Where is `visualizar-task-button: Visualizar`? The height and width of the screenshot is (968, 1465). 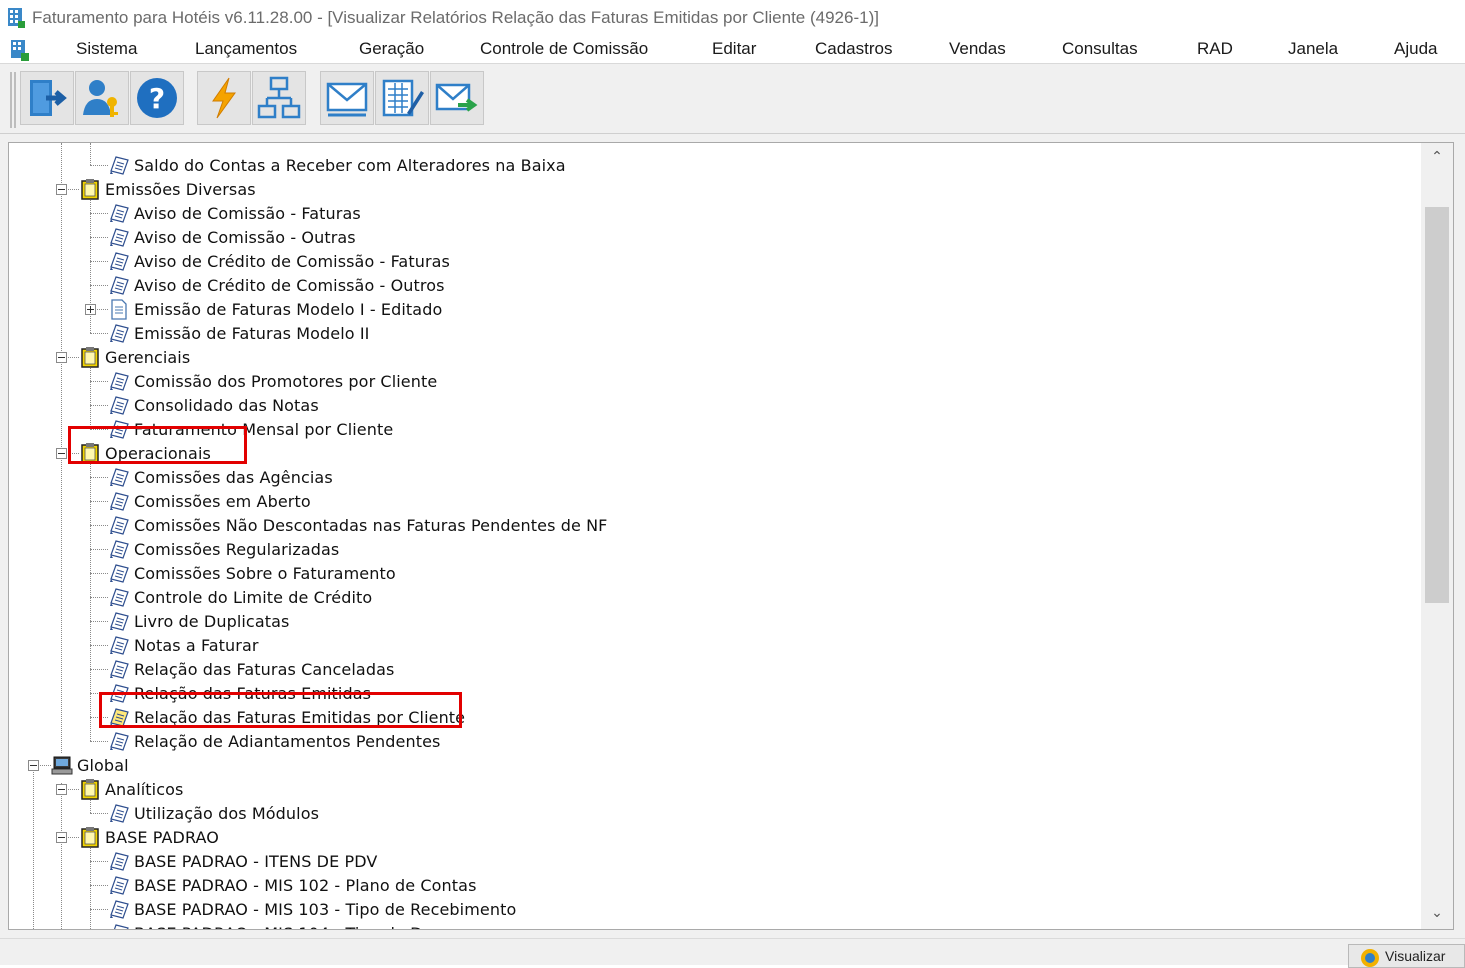 visualizar-task-button: Visualizar is located at coordinates (1406, 956).